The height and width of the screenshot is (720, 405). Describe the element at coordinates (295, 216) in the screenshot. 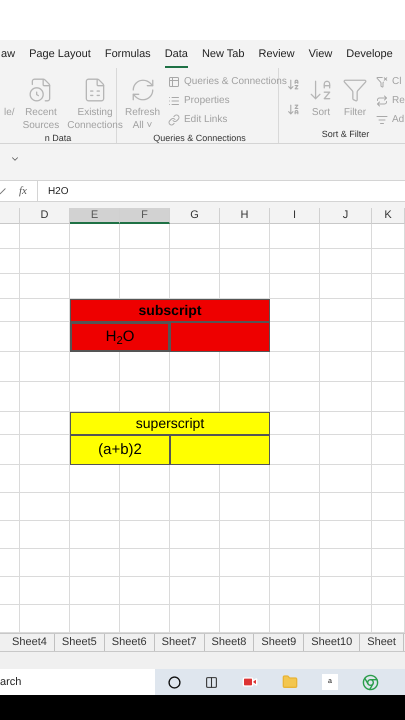

I see `column-header: I` at that location.